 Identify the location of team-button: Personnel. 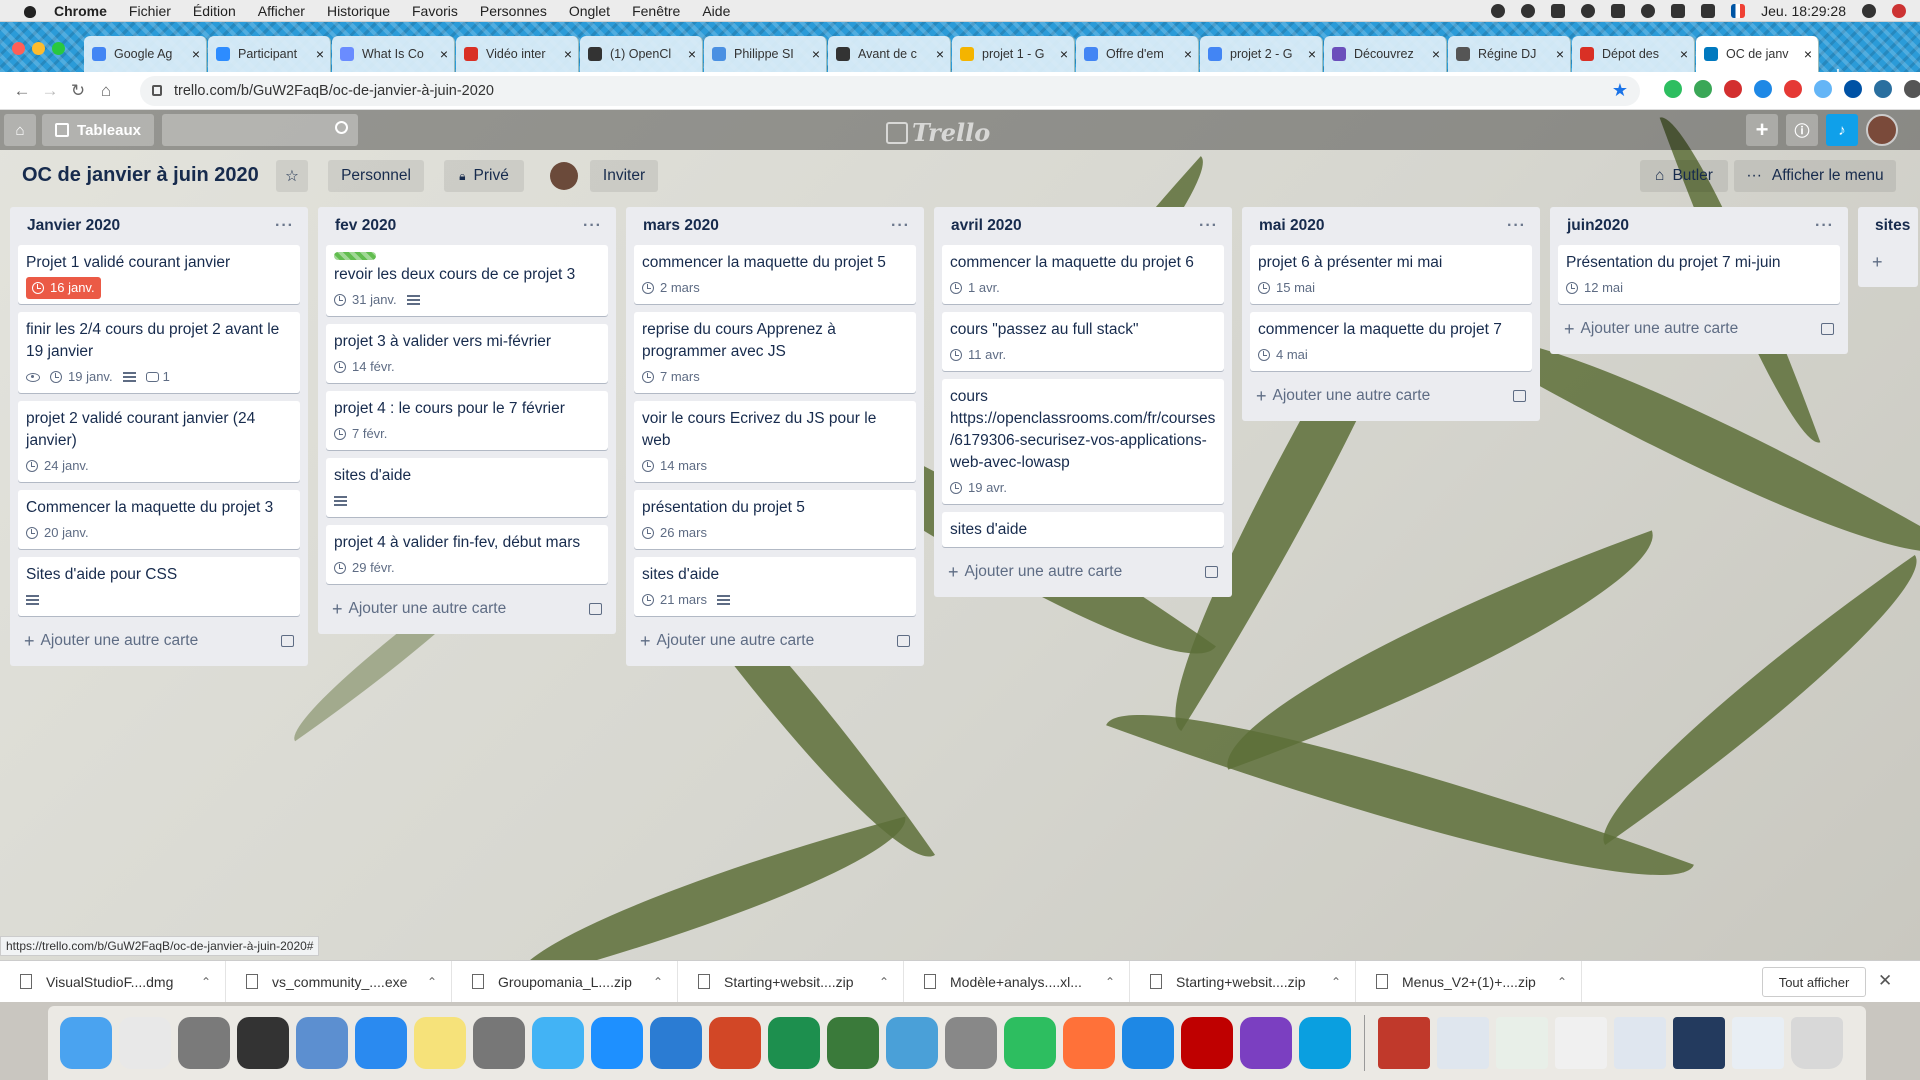
(376, 176).